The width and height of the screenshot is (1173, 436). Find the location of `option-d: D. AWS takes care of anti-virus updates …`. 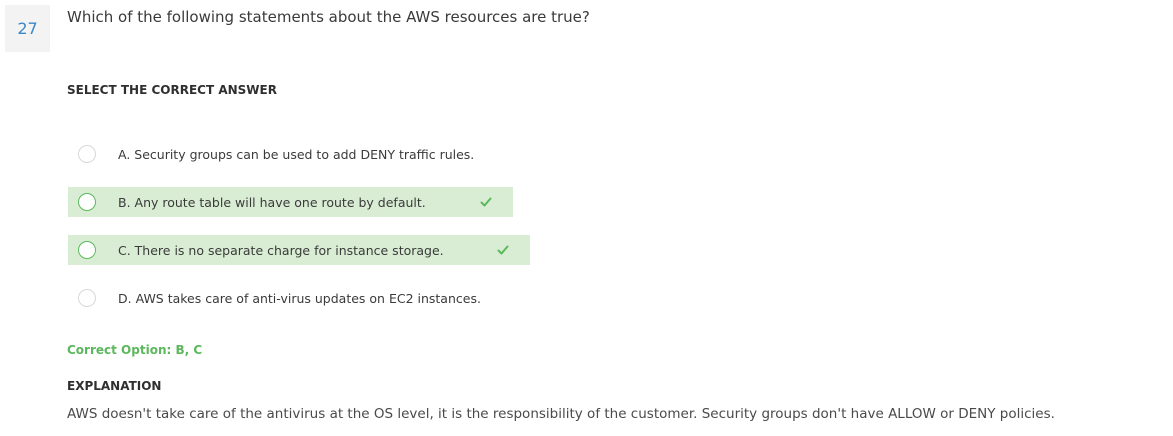

option-d: D. AWS takes care of anti-virus updates … is located at coordinates (298, 298).